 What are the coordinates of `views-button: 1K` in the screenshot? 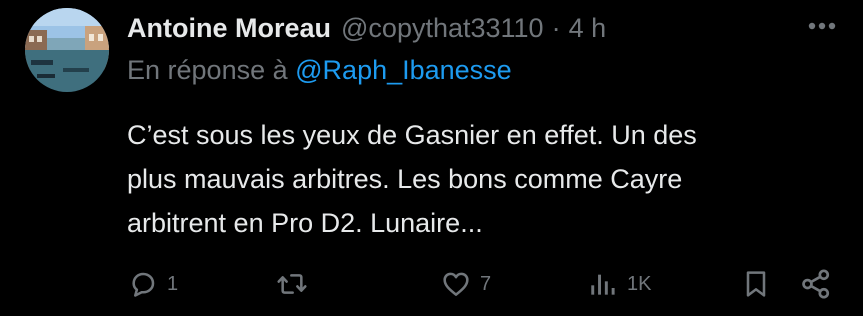 It's located at (619, 284).